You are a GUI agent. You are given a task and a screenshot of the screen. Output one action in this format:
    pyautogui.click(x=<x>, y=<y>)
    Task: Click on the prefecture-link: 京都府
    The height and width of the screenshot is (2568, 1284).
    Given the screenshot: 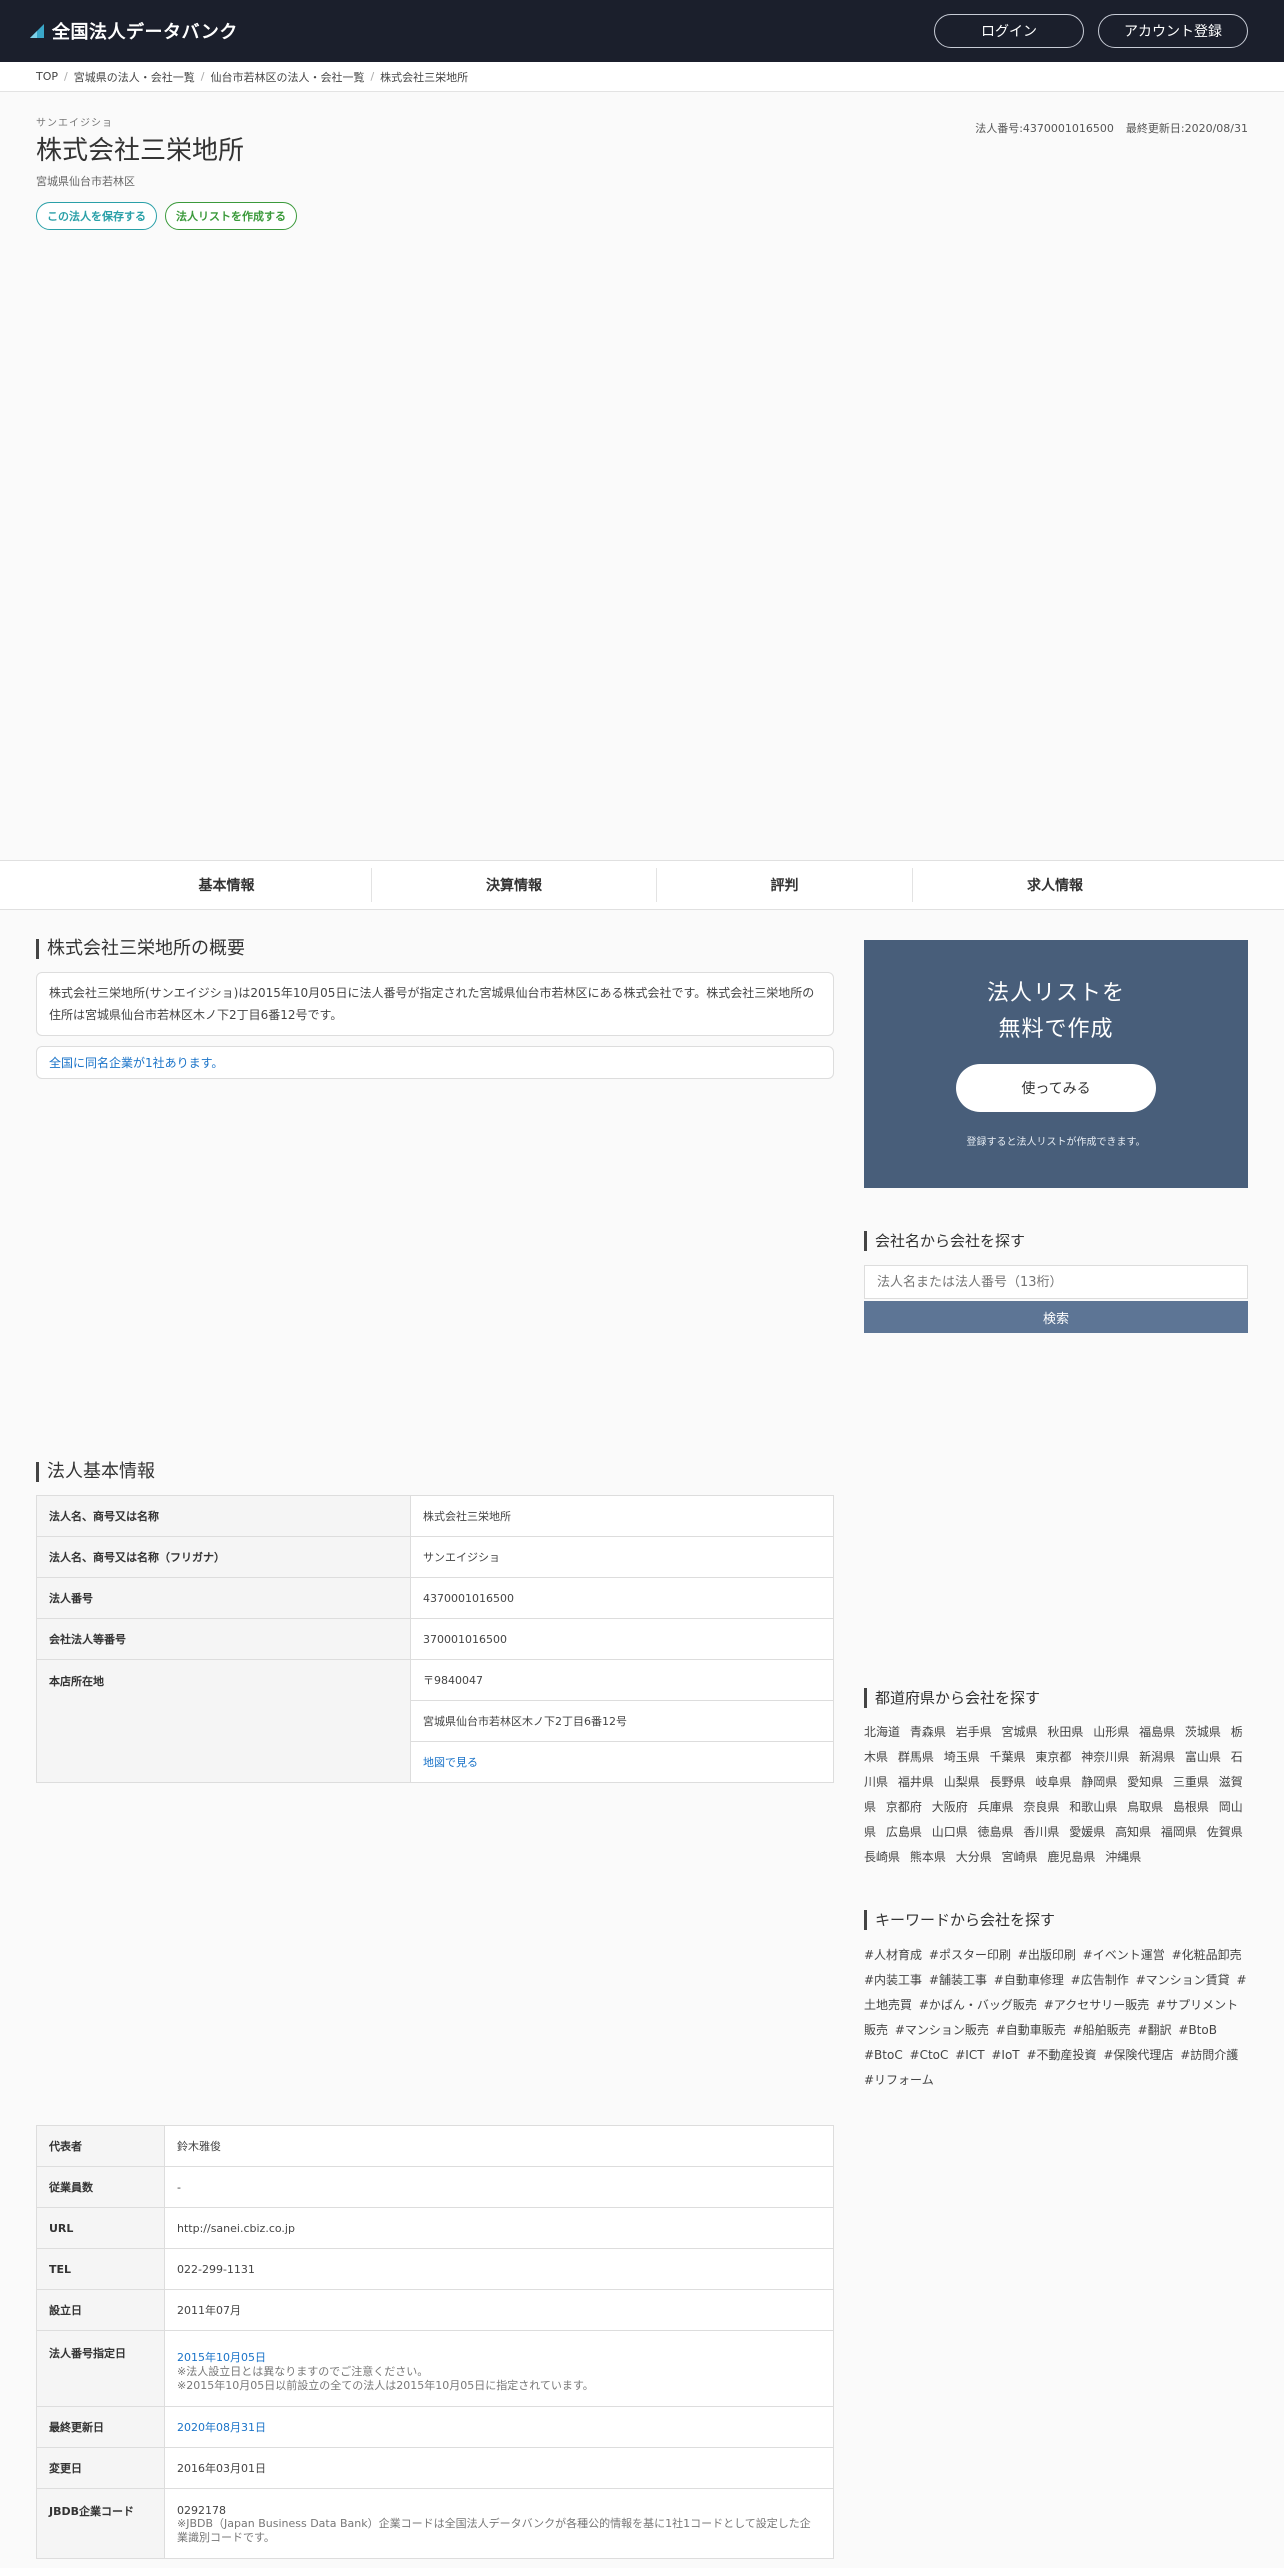 What is the action you would take?
    pyautogui.click(x=904, y=1807)
    